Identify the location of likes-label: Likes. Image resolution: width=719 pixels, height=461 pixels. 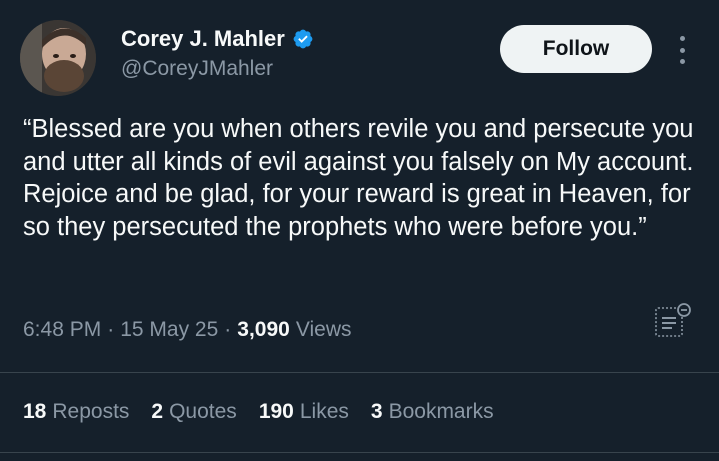
(324, 411).